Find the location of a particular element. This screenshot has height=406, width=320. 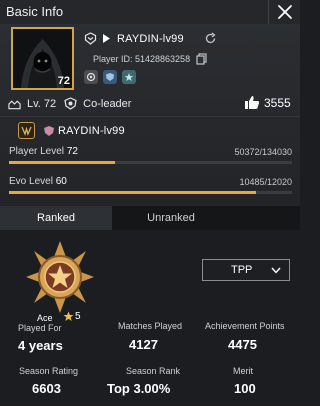

window-title: Basic Info is located at coordinates (35, 11).